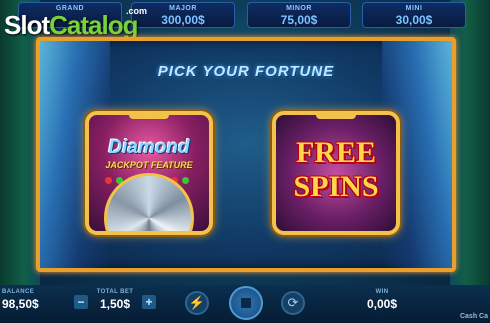 The image size is (490, 323). I want to click on jackpot-minor-value: 75,00$, so click(299, 20).